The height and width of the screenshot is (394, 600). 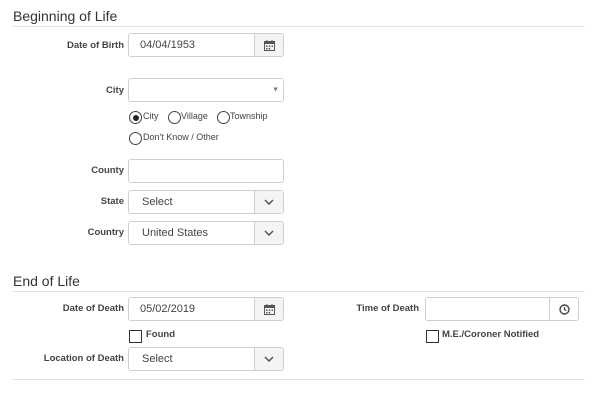 I want to click on date-of-death-field: 05/02/2019, so click(x=206, y=309).